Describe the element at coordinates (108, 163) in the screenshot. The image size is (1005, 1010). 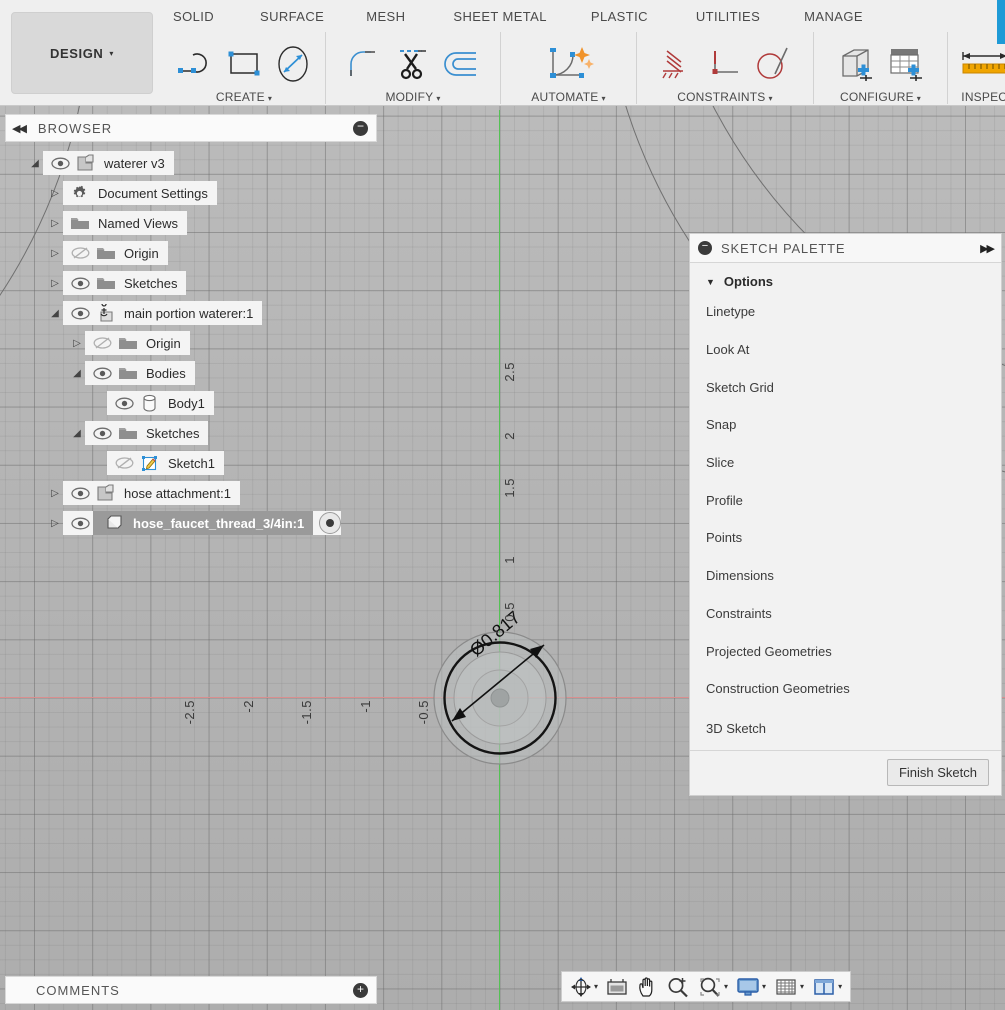
I see `tree-item-content: waterer v3` at that location.